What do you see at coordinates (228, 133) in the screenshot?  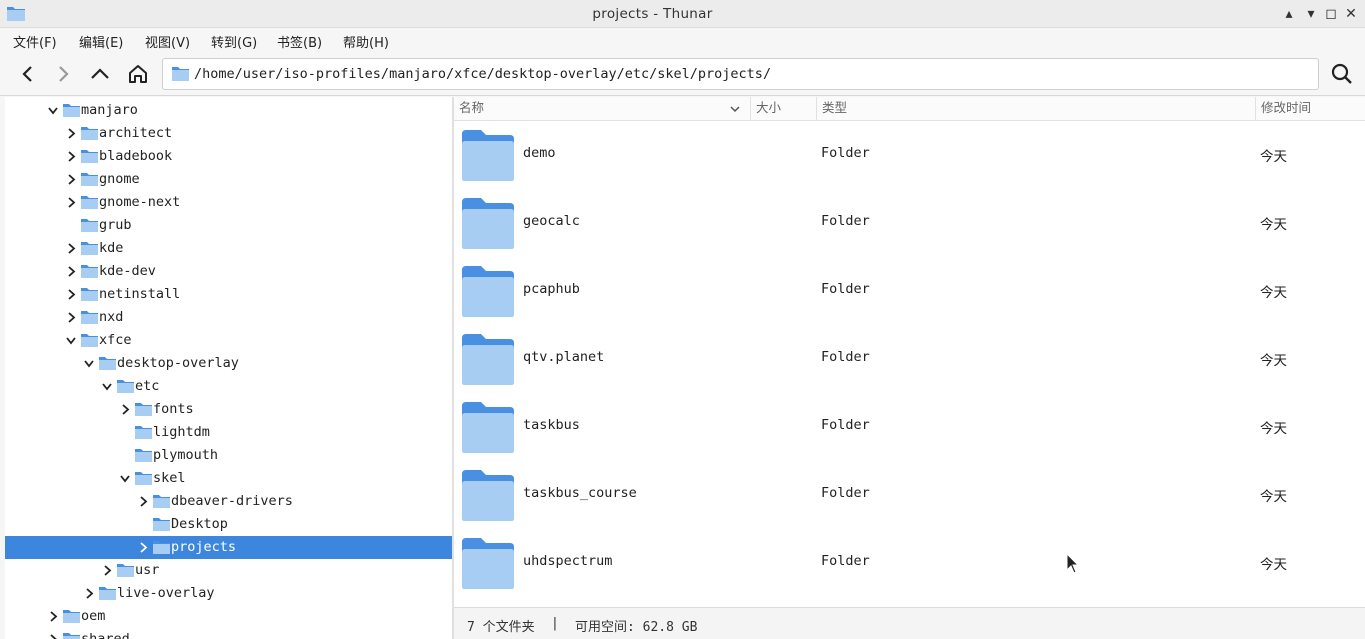 I see `sidebar-item-architect: architect` at bounding box center [228, 133].